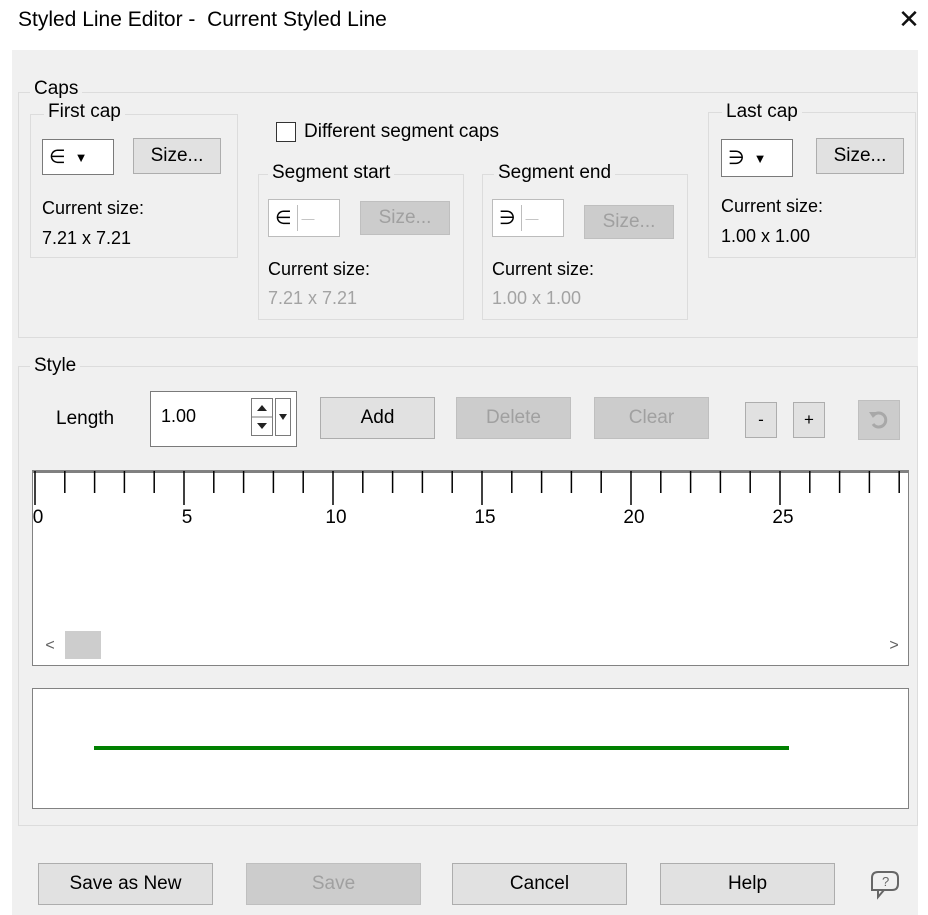 This screenshot has height=915, width=928. Describe the element at coordinates (178, 416) in the screenshot. I see `length-value: 1.00` at that location.